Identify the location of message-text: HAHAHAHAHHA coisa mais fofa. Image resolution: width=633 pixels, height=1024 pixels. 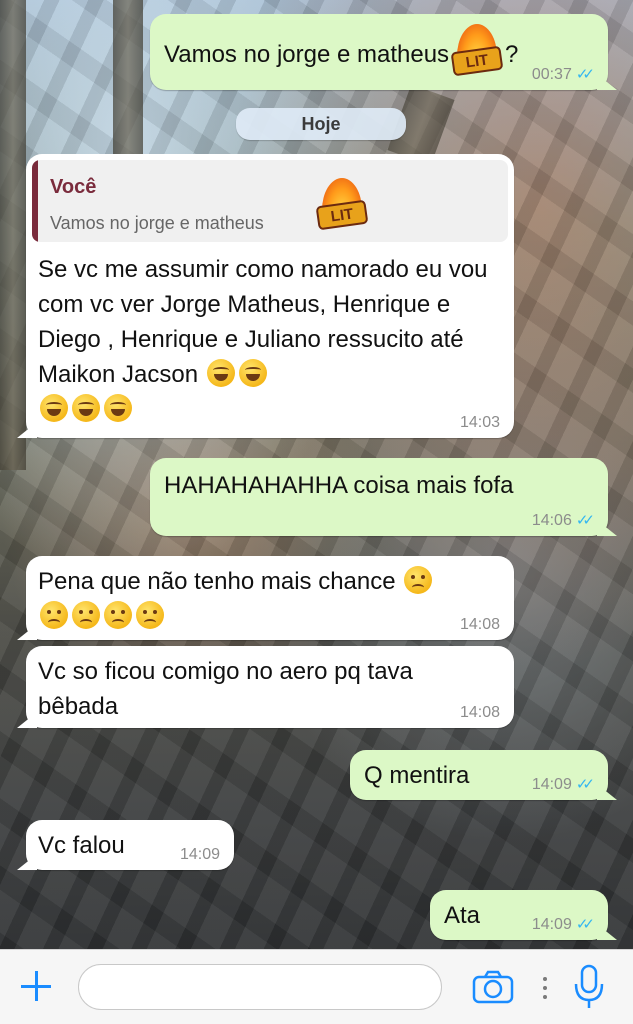
(339, 485).